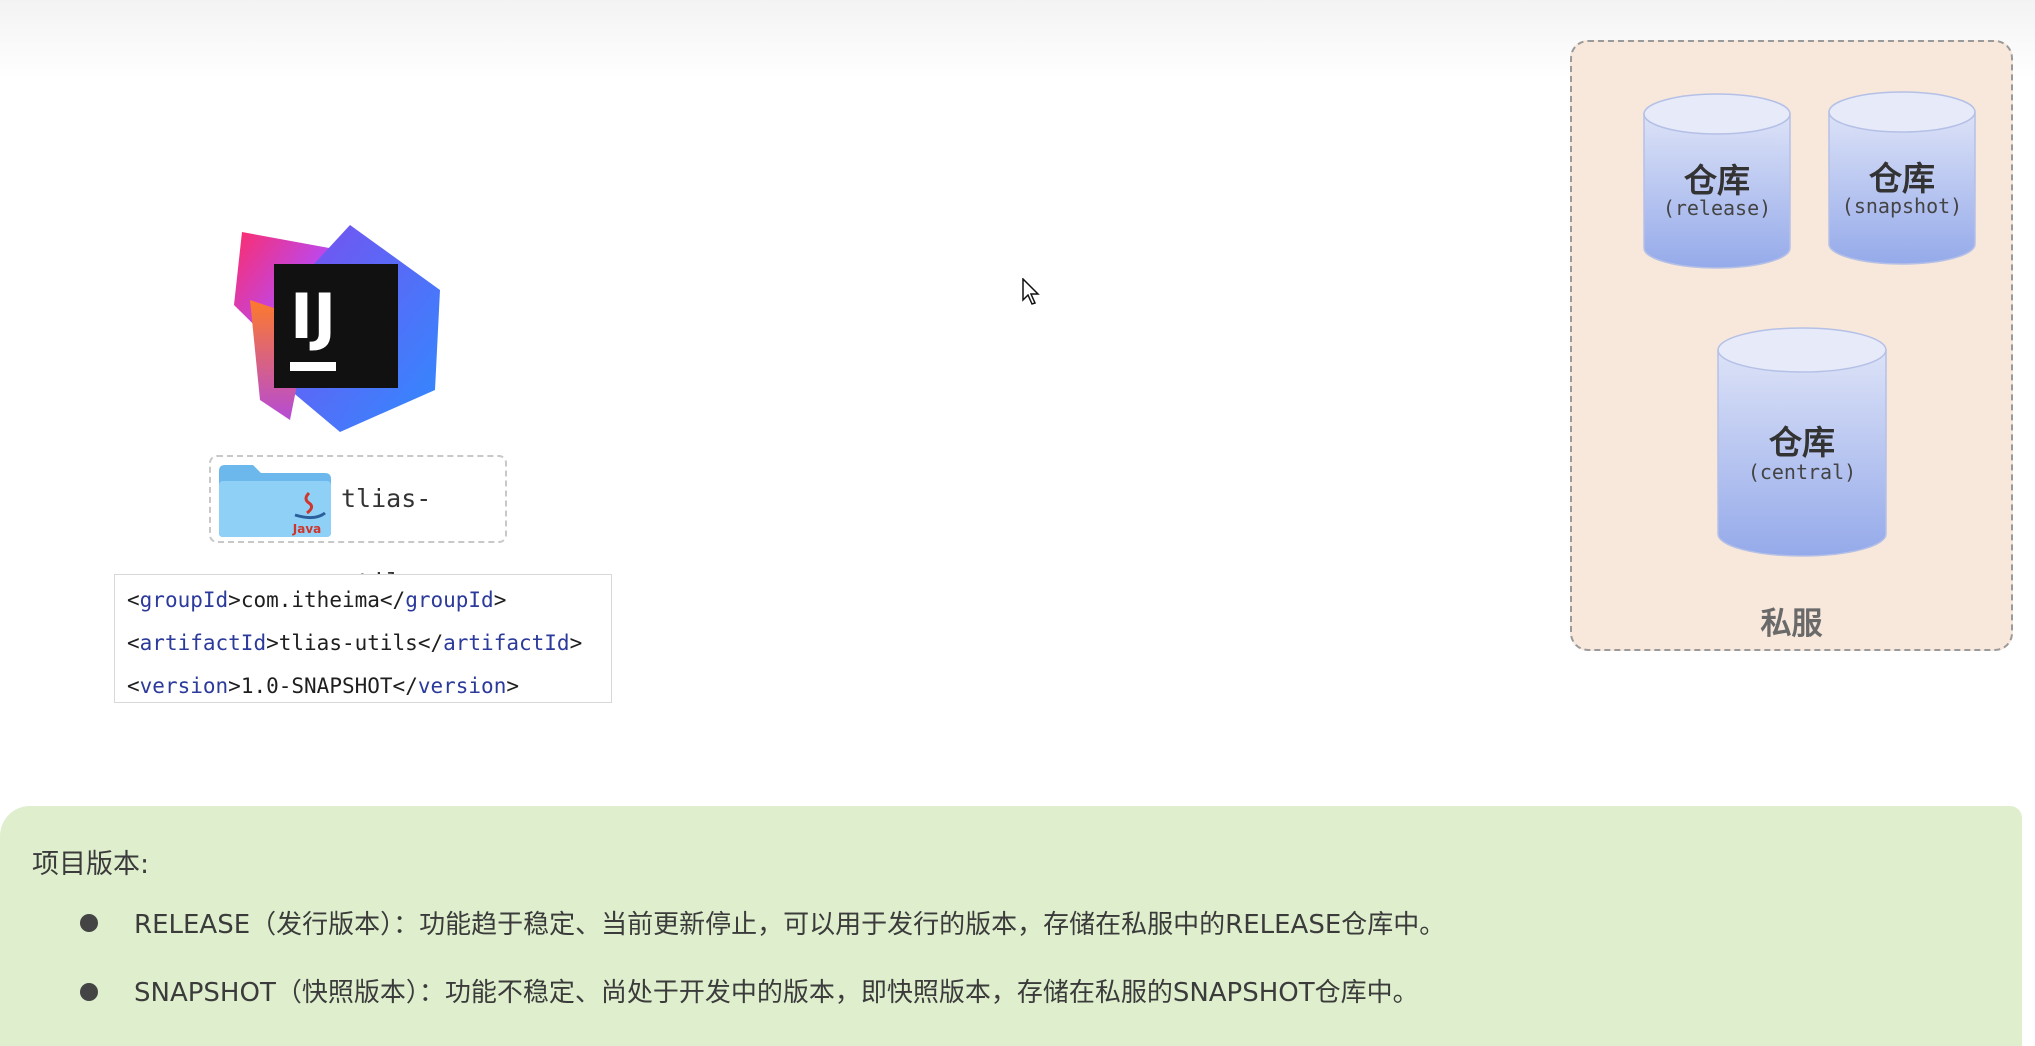 The width and height of the screenshot is (2035, 1046). I want to click on folder-name: tlias-utils, so click(386, 540).